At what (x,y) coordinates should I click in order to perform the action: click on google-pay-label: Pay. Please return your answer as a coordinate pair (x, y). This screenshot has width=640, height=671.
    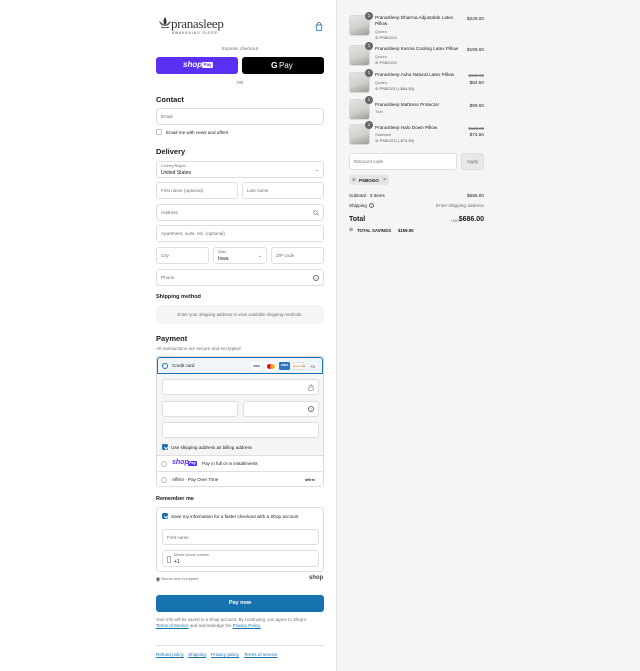
    Looking at the image, I should click on (286, 65).